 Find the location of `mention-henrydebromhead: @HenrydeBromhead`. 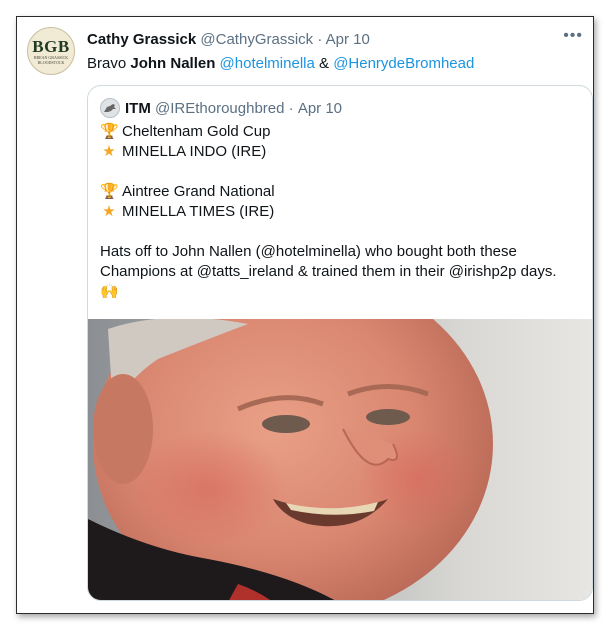

mention-henrydebromhead: @HenrydeBromhead is located at coordinates (403, 63).